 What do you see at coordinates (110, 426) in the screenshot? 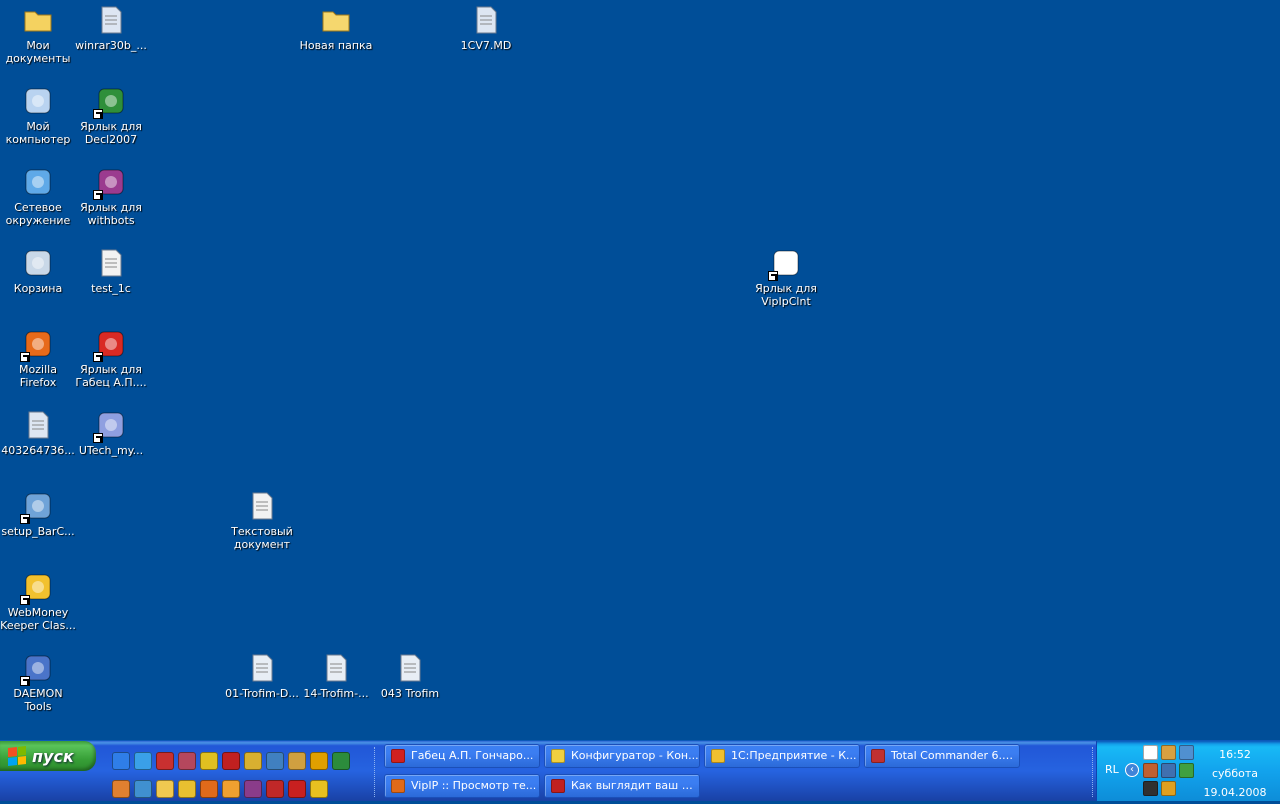
I see `utech-icon` at bounding box center [110, 426].